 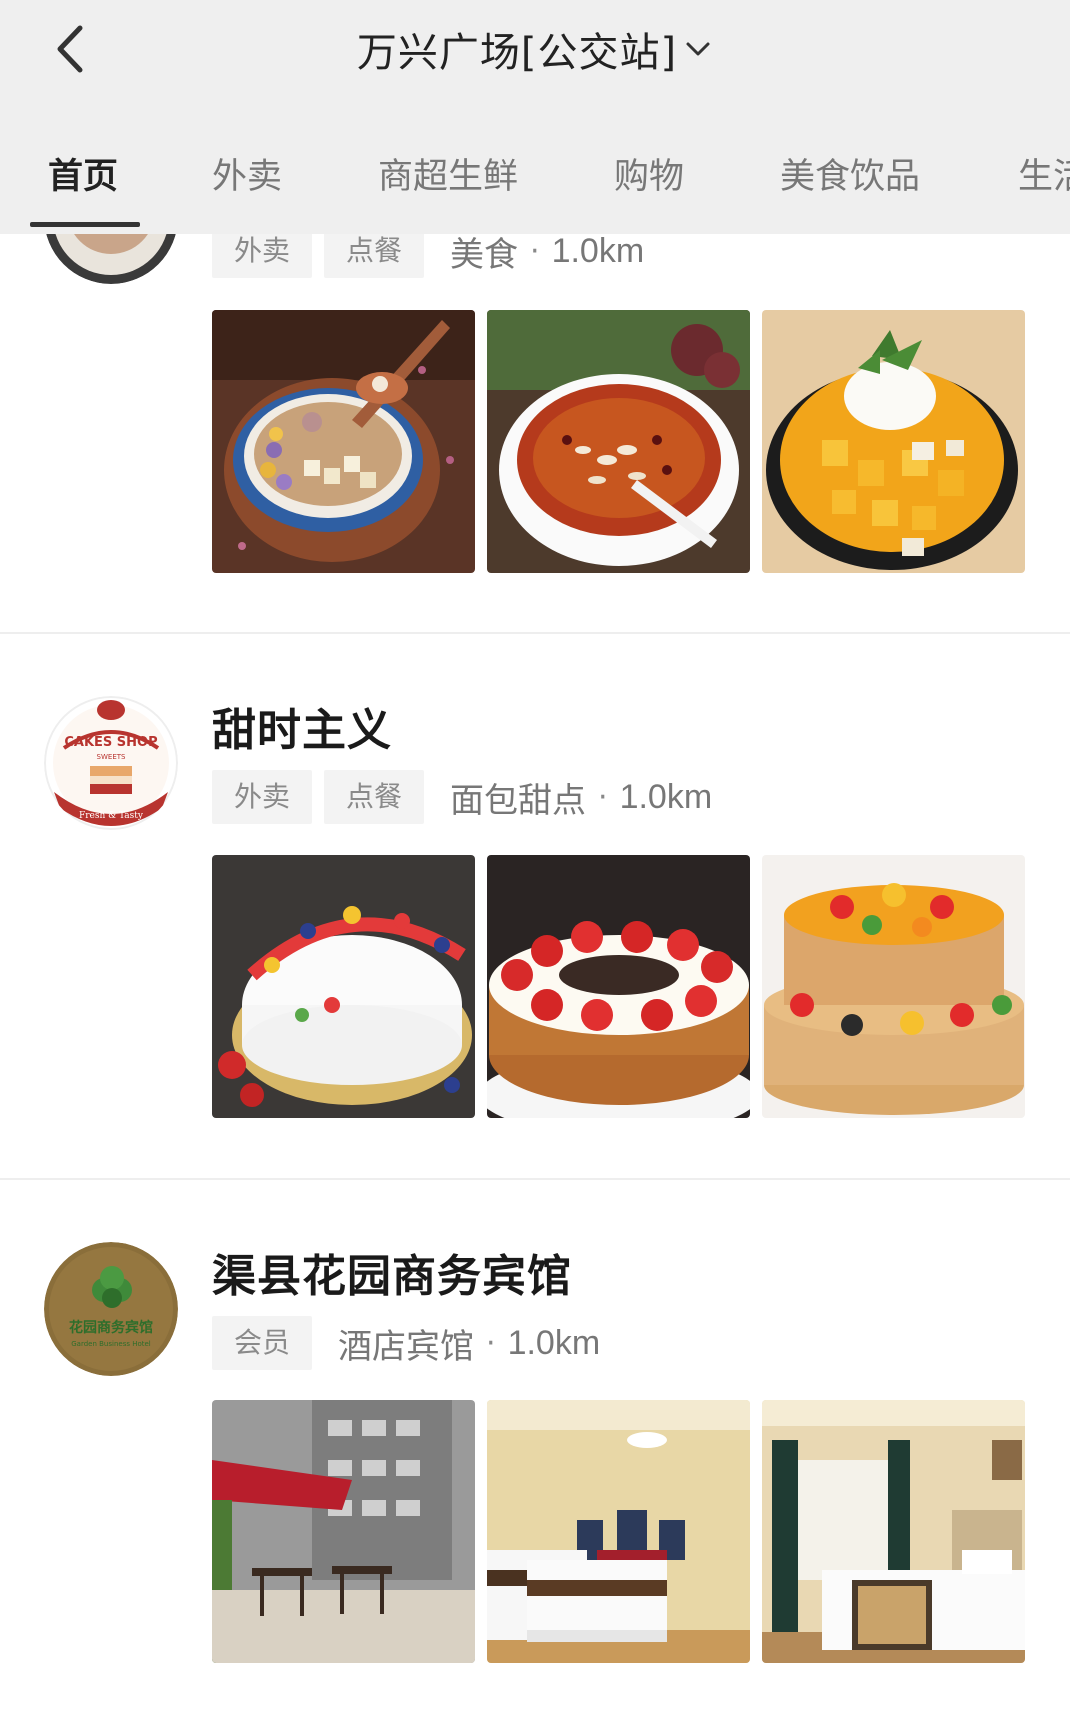 I want to click on chevron-left-icon, so click(x=70, y=49).